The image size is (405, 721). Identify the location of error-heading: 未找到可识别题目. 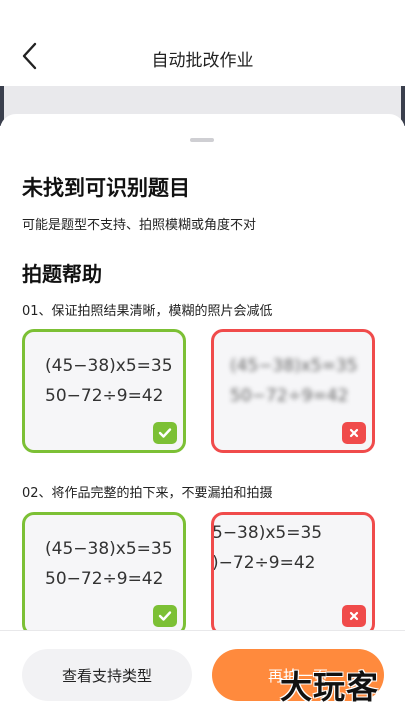
(106, 188).